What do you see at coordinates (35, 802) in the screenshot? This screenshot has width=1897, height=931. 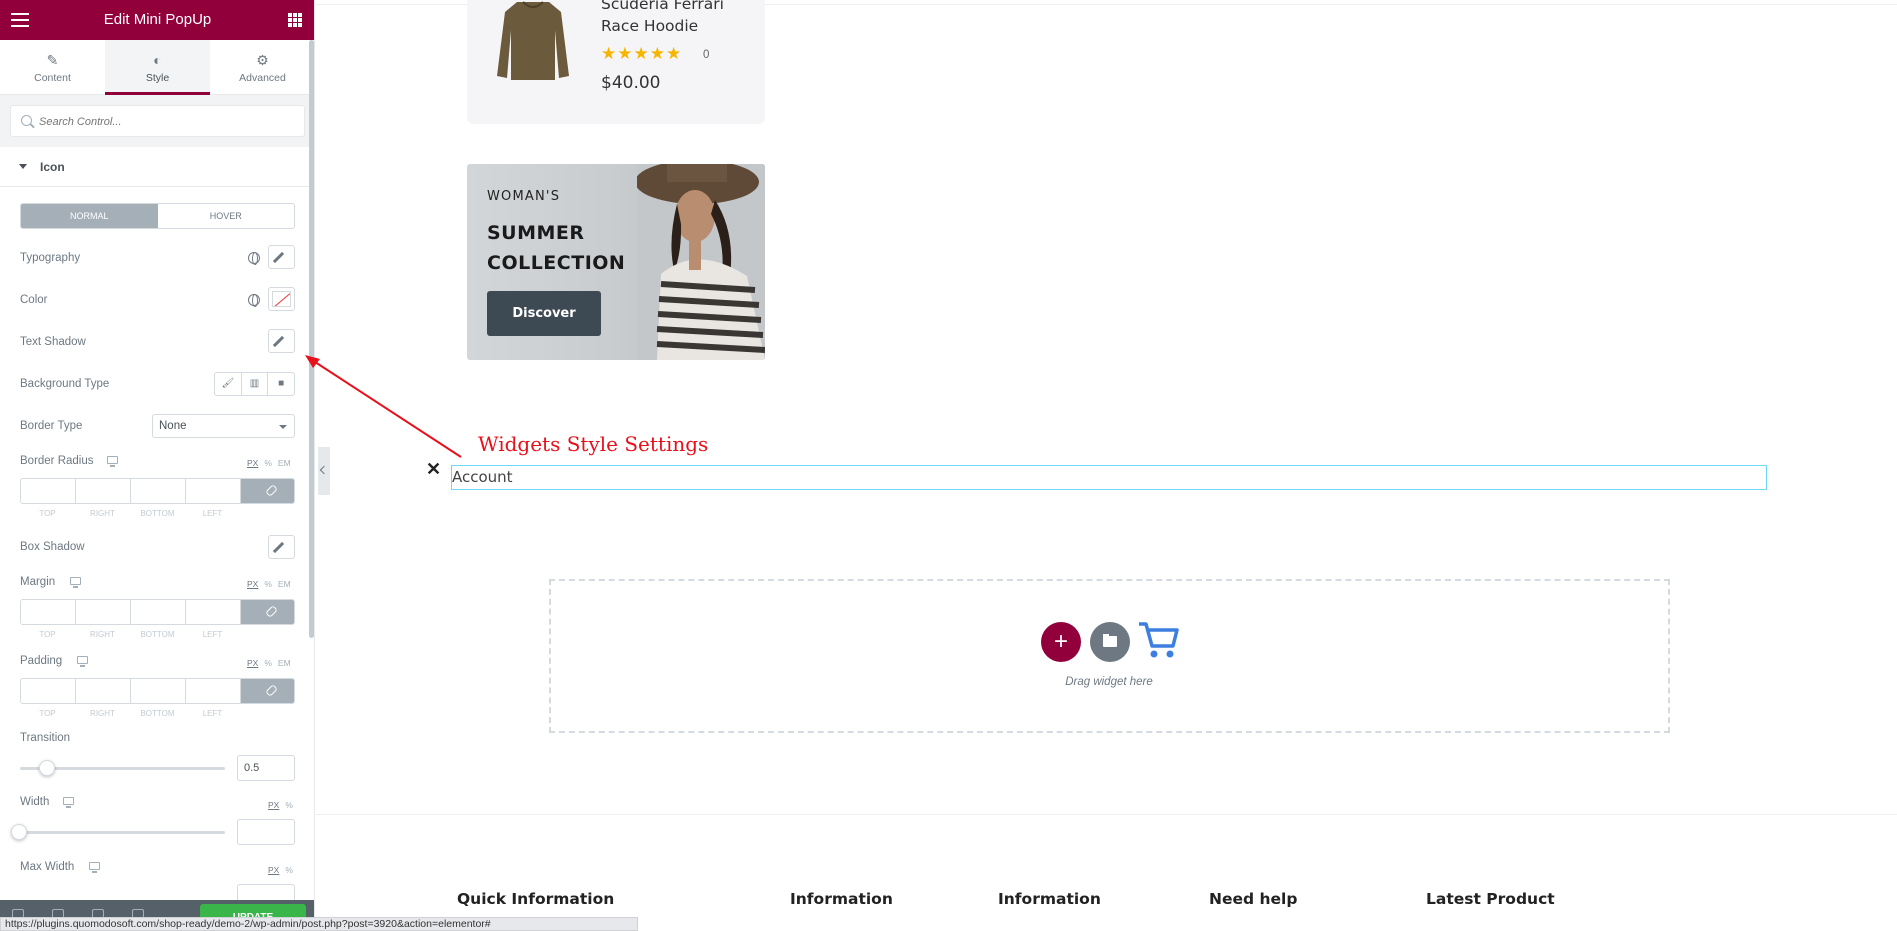 I see `width-label: Width` at bounding box center [35, 802].